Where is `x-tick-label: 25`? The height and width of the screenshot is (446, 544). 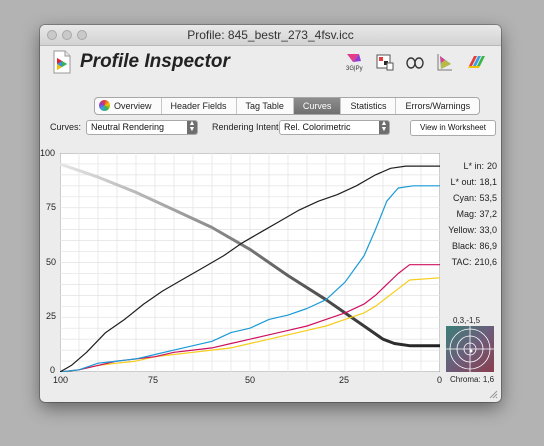 x-tick-label: 25 is located at coordinates (344, 380).